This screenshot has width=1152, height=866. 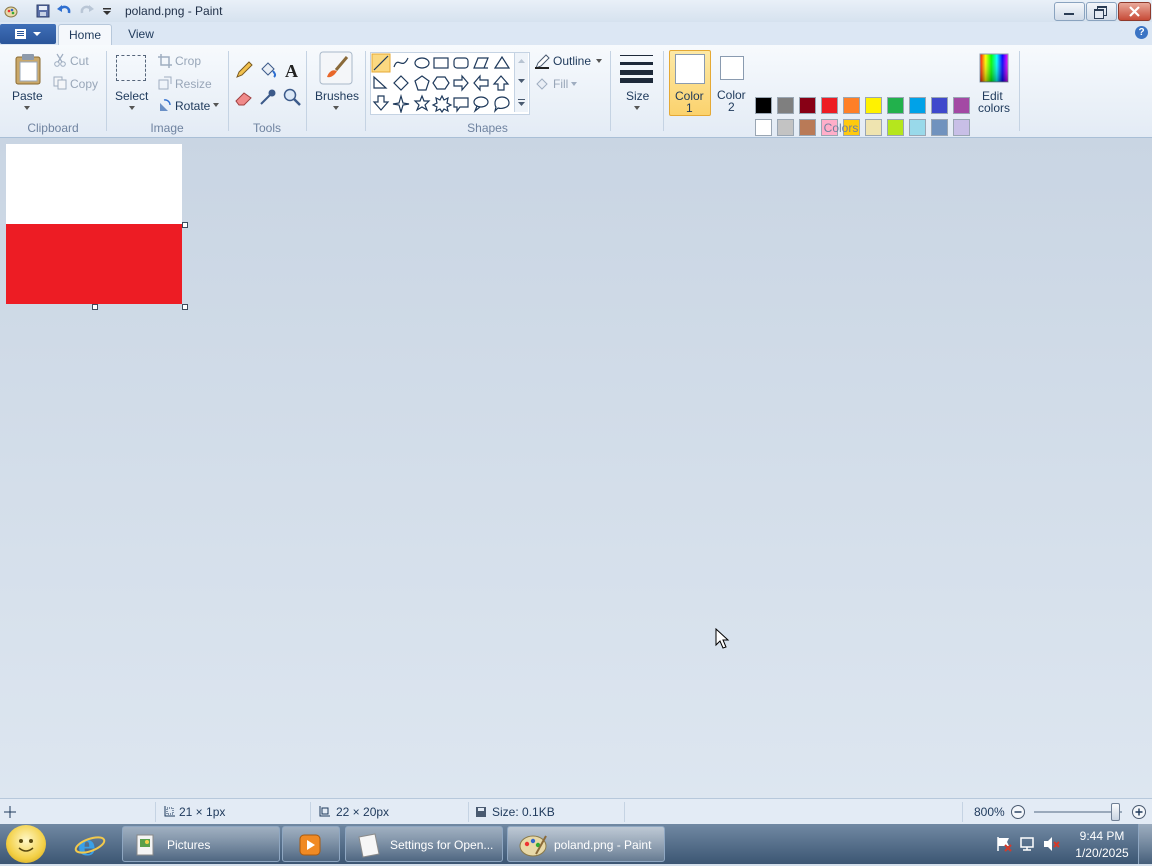 What do you see at coordinates (132, 83) in the screenshot?
I see `select-button: Select` at bounding box center [132, 83].